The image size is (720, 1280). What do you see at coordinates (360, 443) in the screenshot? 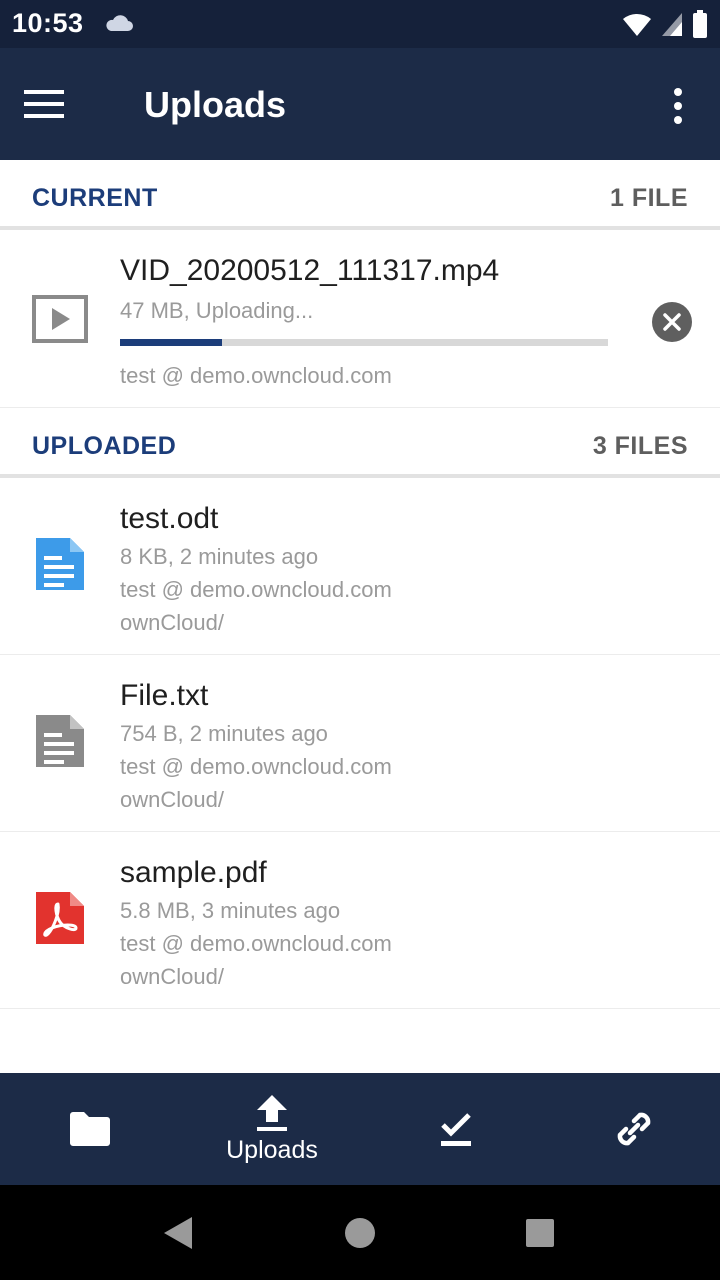
I see `uploaded-section-header: UPLOADED 3 FILES` at bounding box center [360, 443].